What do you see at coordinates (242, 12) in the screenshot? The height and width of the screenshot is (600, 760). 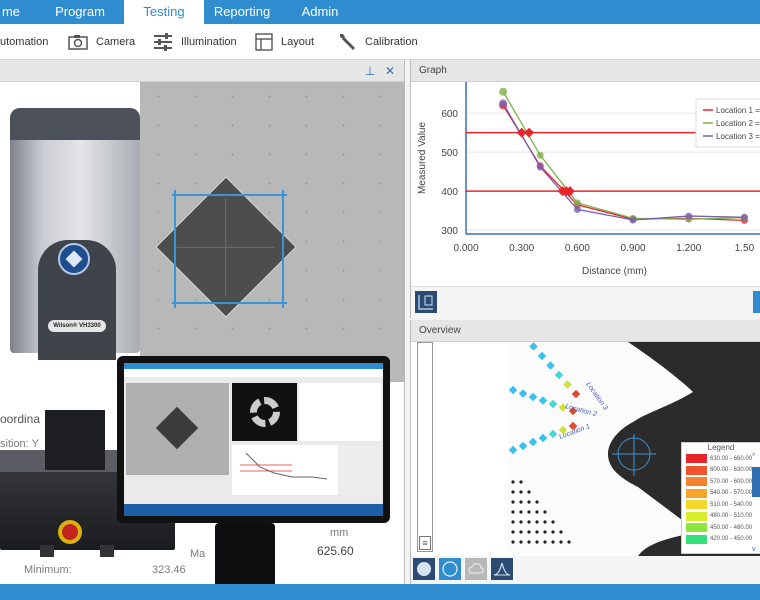 I see `tab-reporting: Reporting` at bounding box center [242, 12].